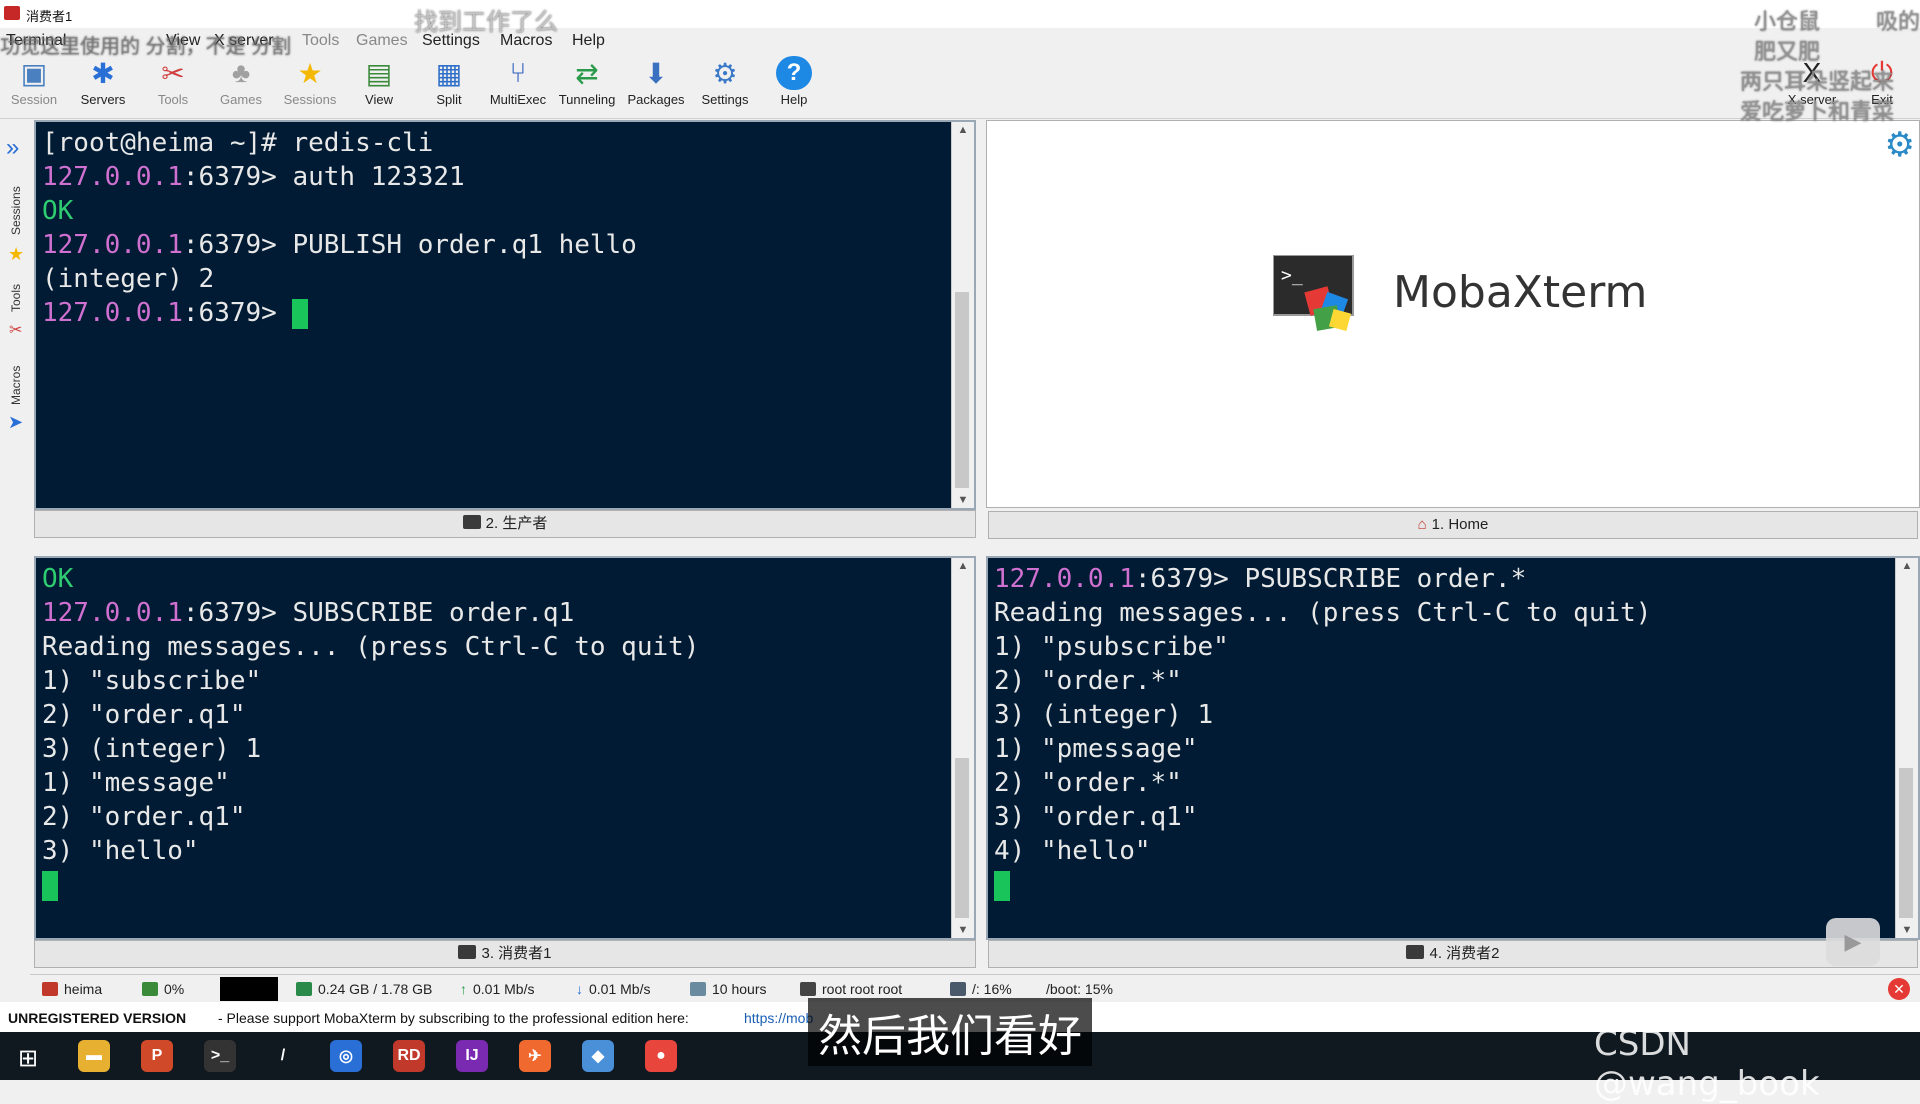  I want to click on toolbar-button-session: ▣ Session, so click(34, 82).